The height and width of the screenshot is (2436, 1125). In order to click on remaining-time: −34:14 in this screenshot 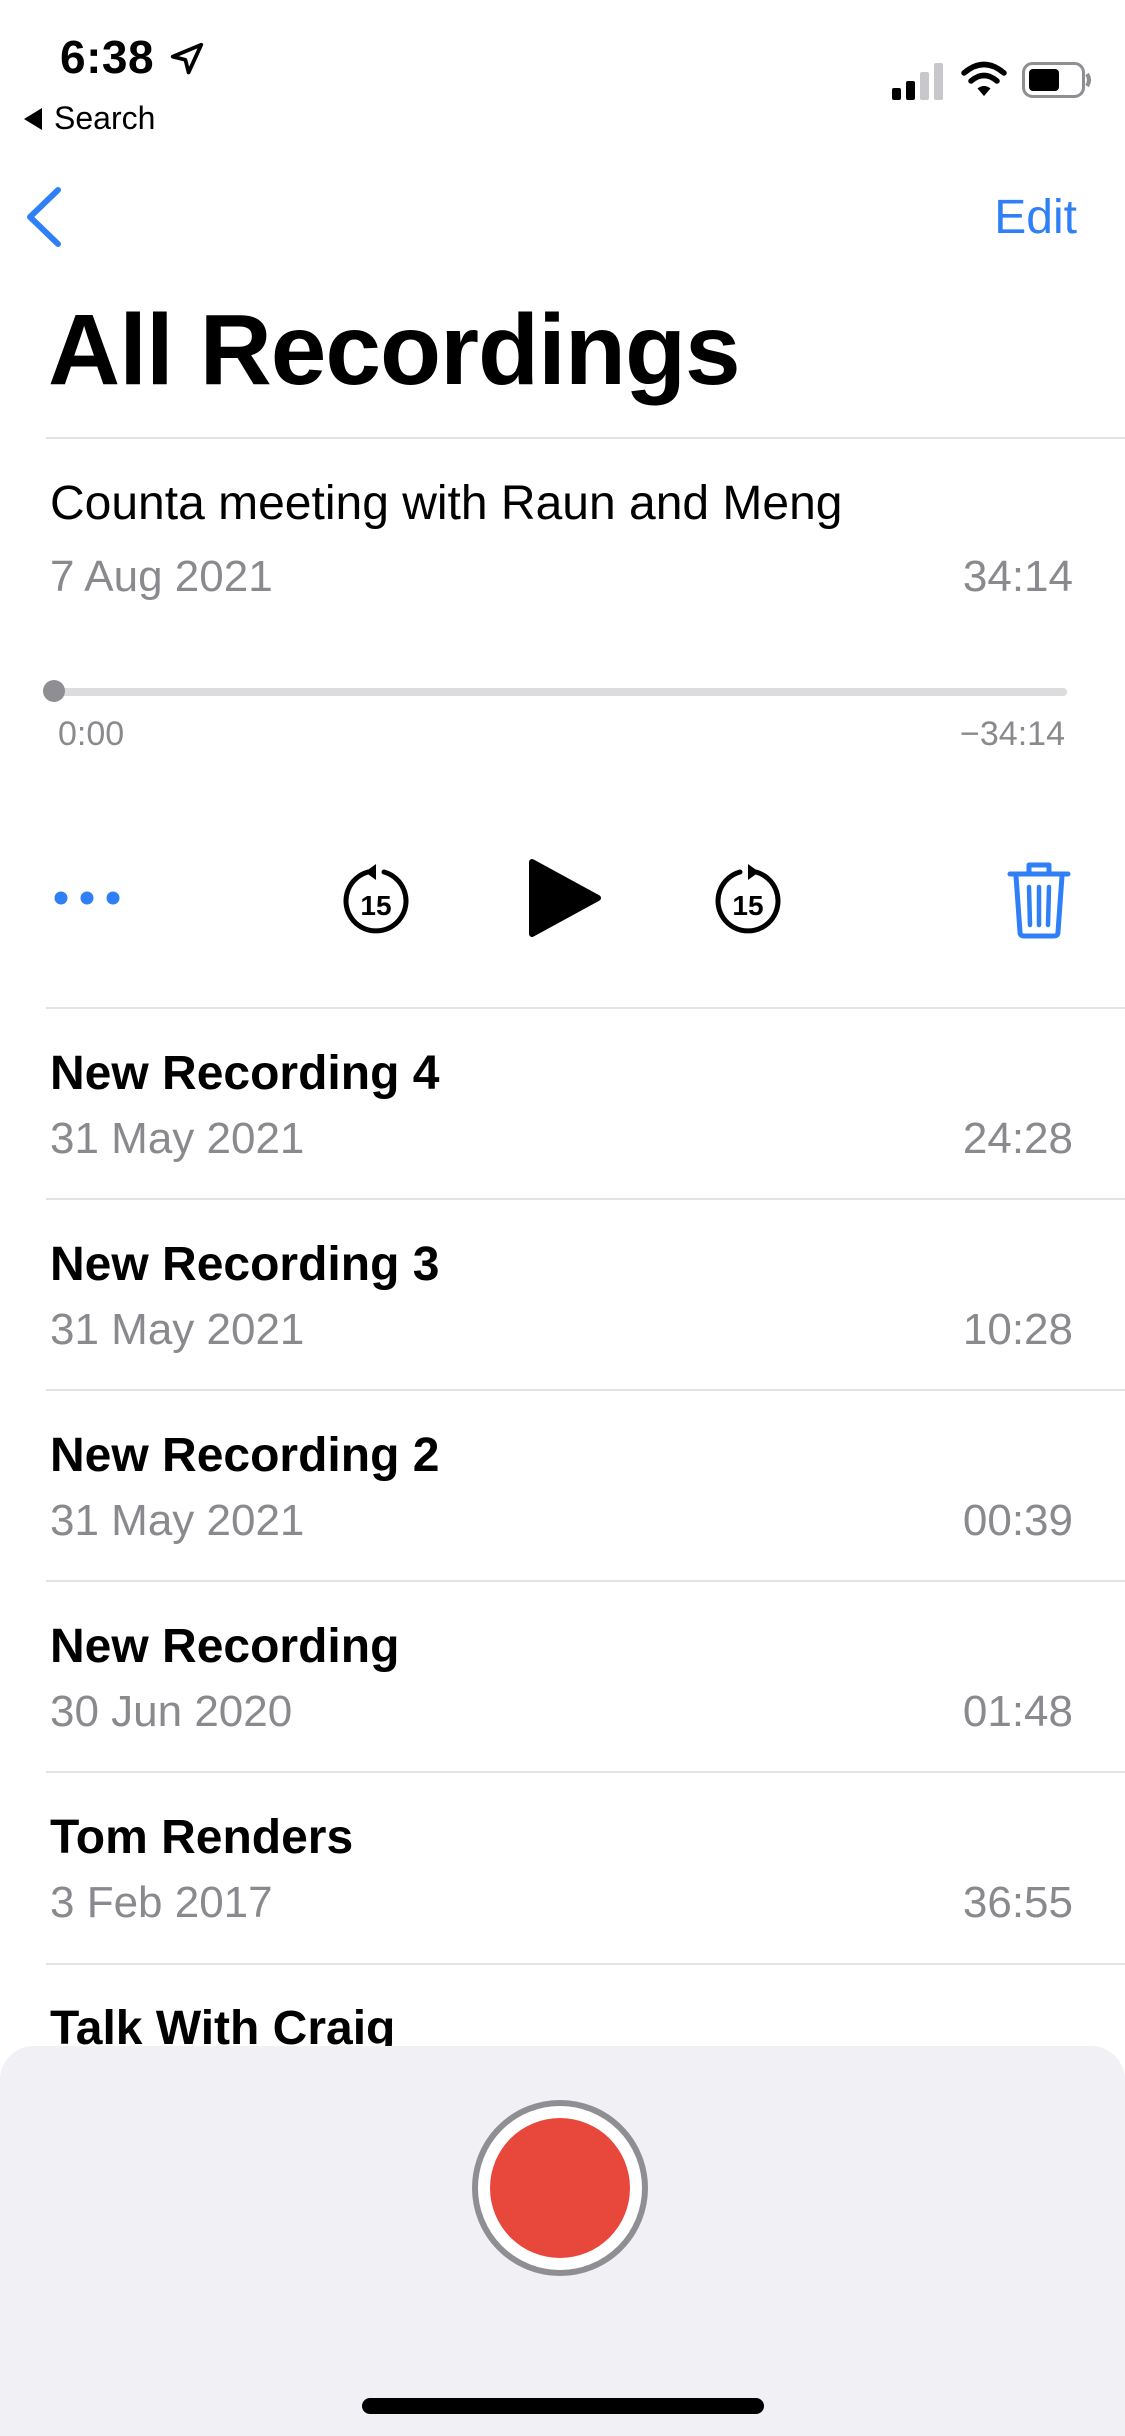, I will do `click(1012, 734)`.